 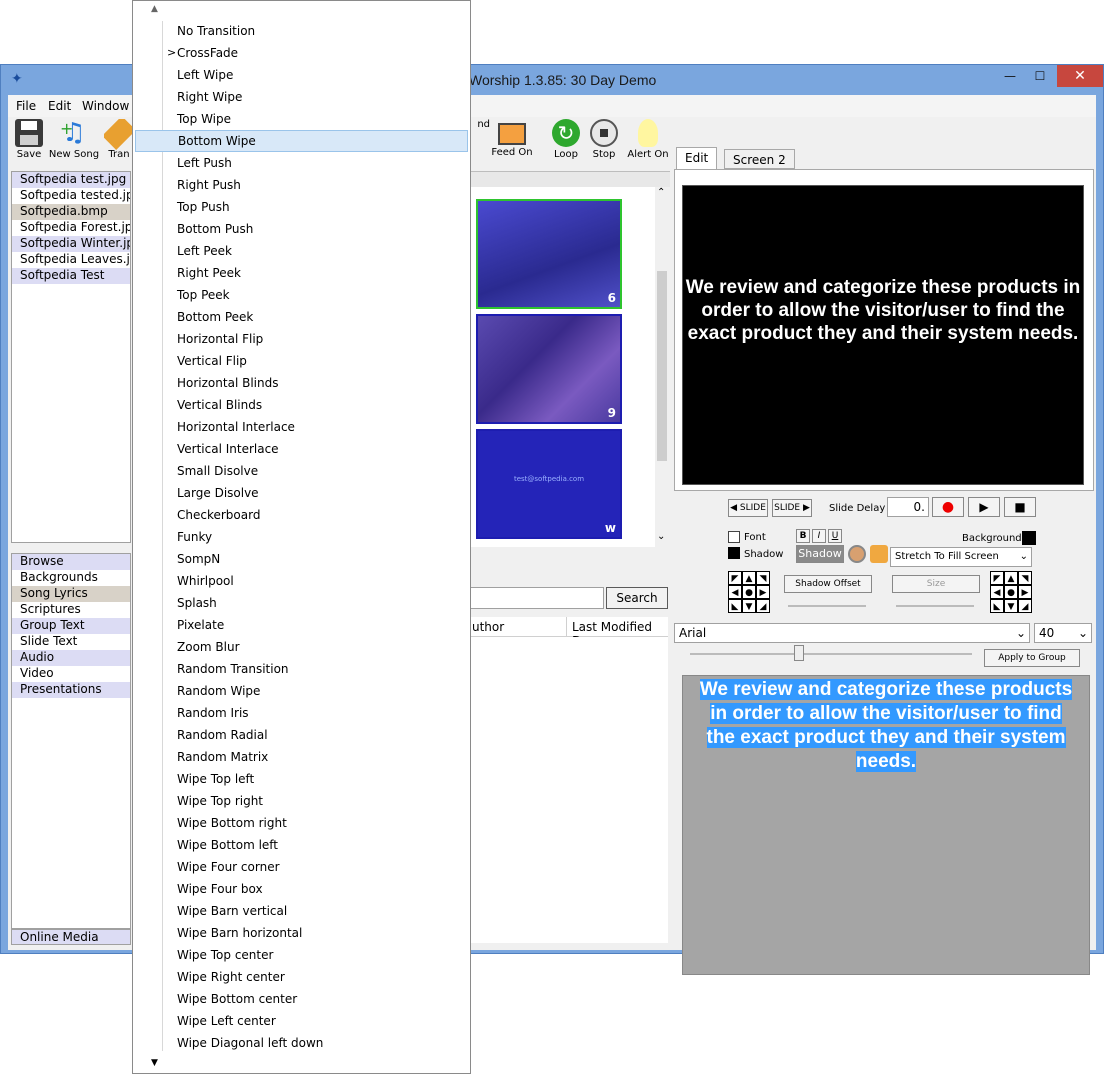 I want to click on transition-option: Zoom Blur, so click(x=301, y=647).